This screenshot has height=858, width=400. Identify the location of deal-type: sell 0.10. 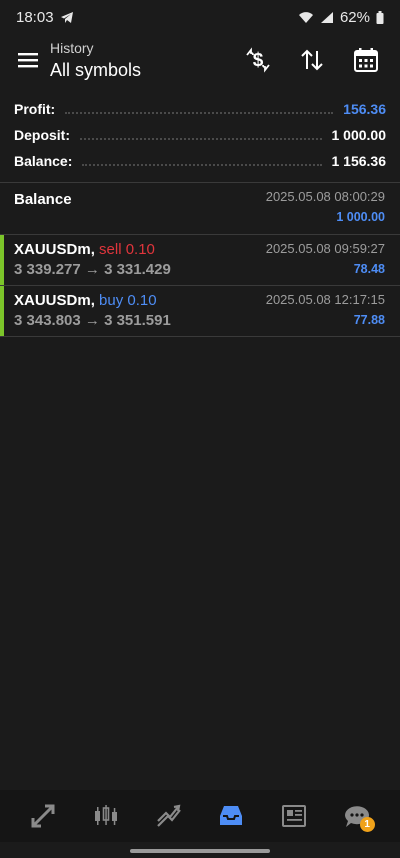
(127, 249).